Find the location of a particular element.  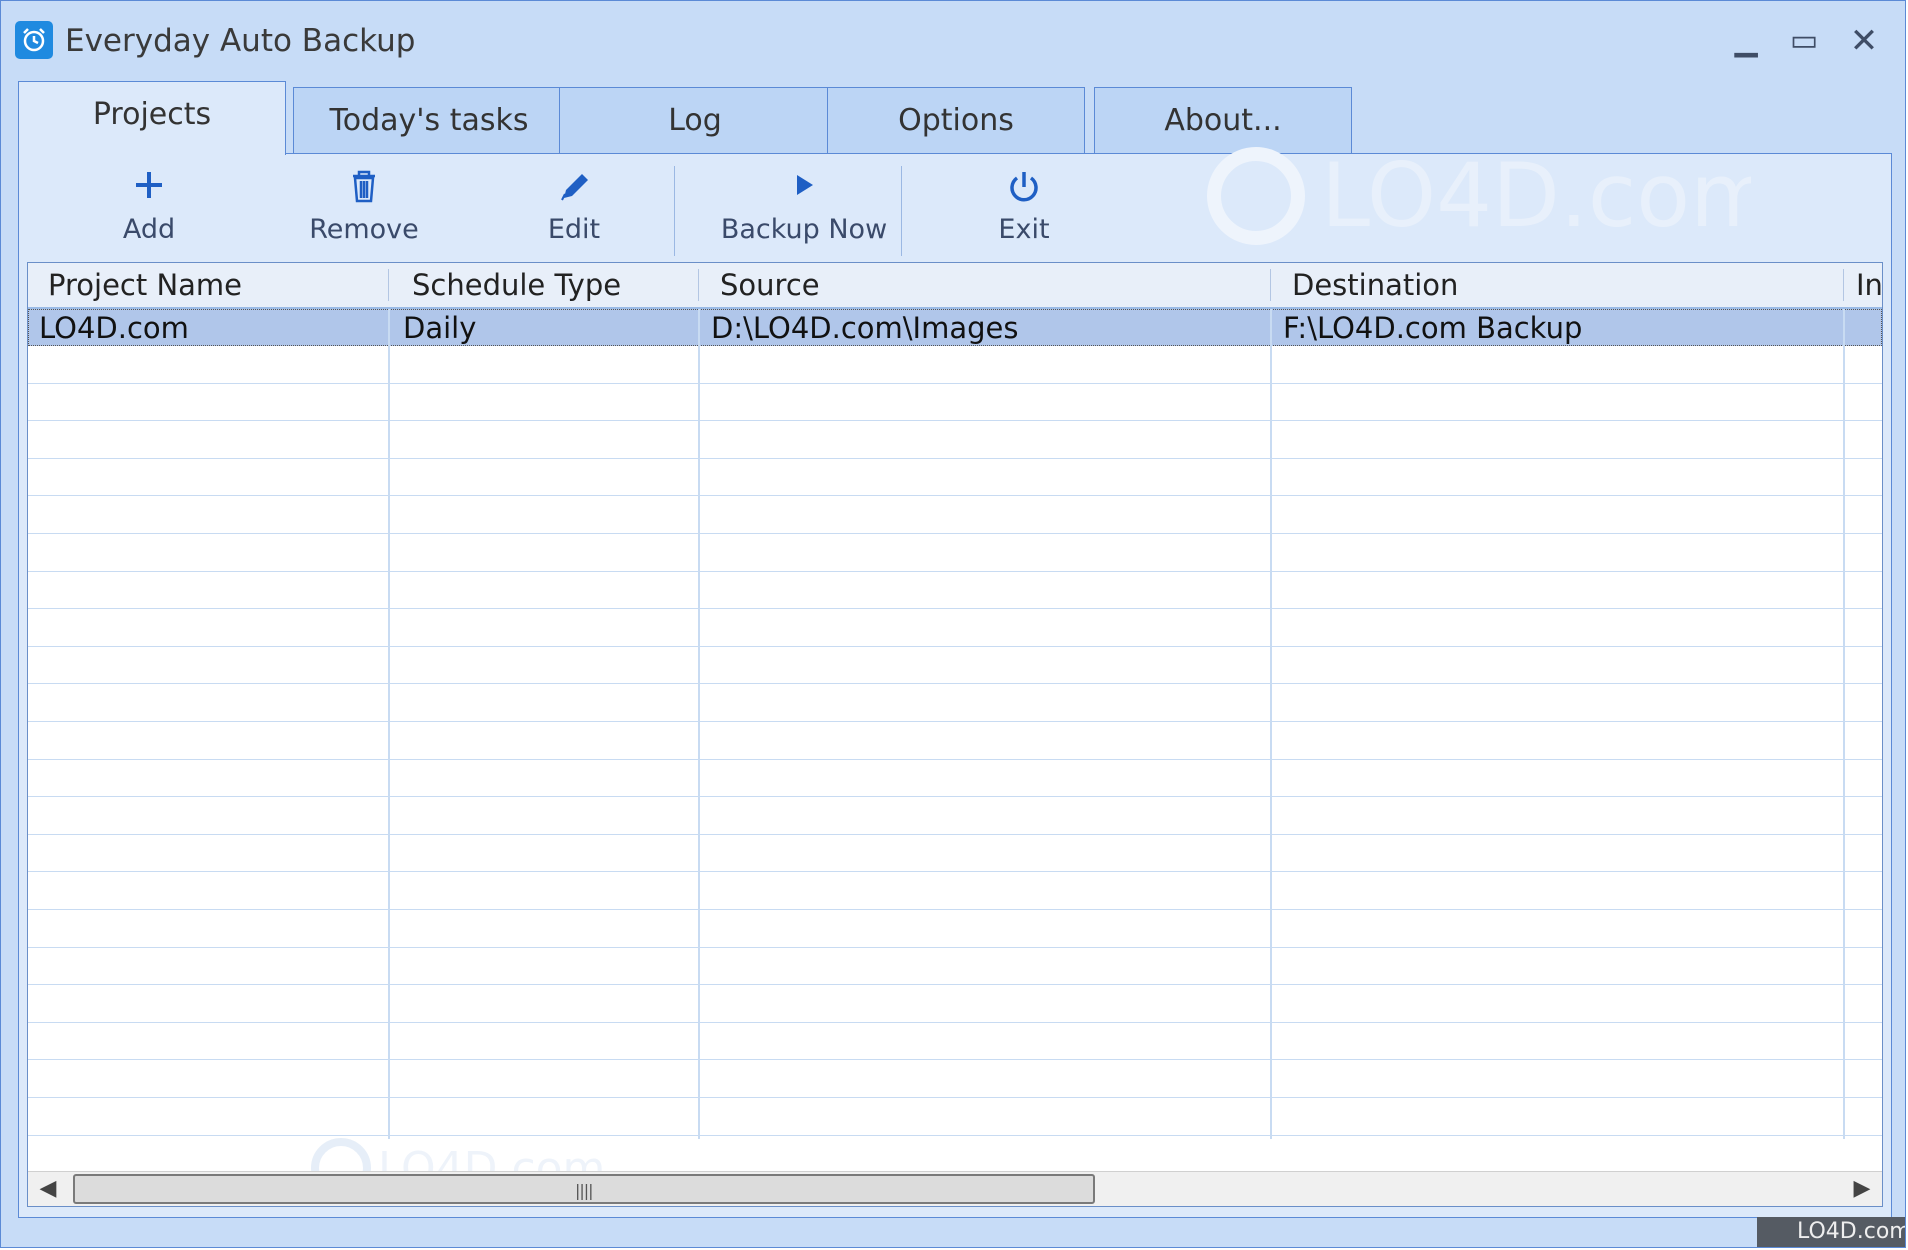

horizontal-scrollbar: ◀ |||| ▶ is located at coordinates (955, 1188).